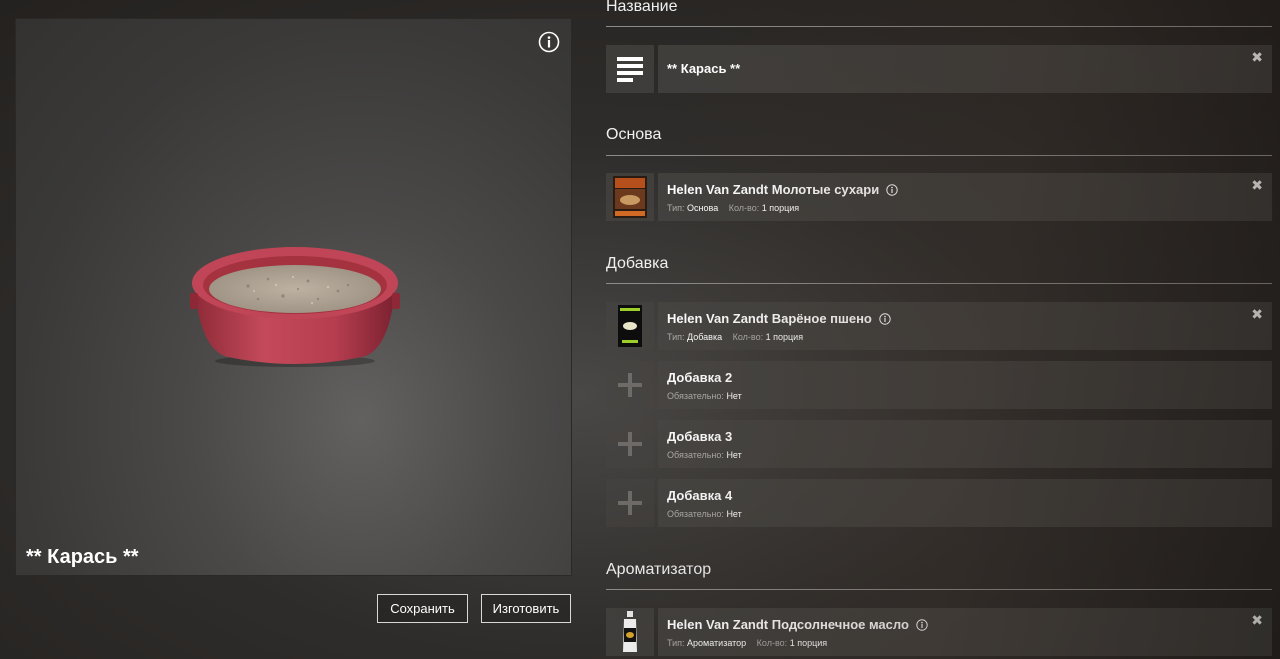 The width and height of the screenshot is (1280, 659). I want to click on remove-additive-icon: ✖, so click(1257, 314).